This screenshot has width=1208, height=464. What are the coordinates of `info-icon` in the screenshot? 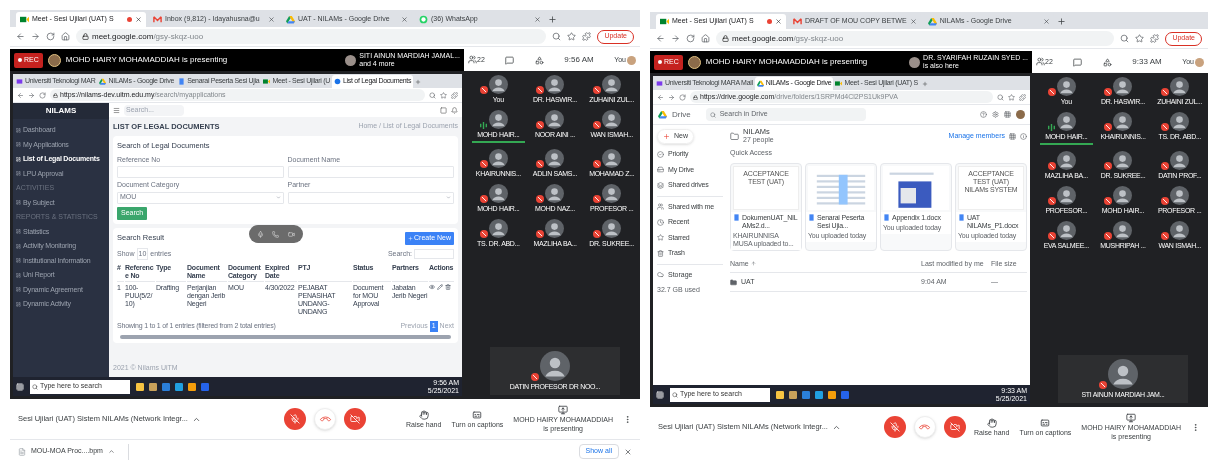 It's located at (1023, 136).